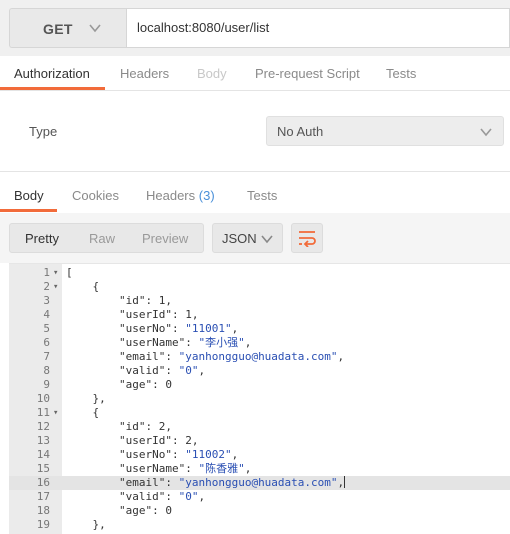  Describe the element at coordinates (43, 510) in the screenshot. I see `line-number: 18` at that location.